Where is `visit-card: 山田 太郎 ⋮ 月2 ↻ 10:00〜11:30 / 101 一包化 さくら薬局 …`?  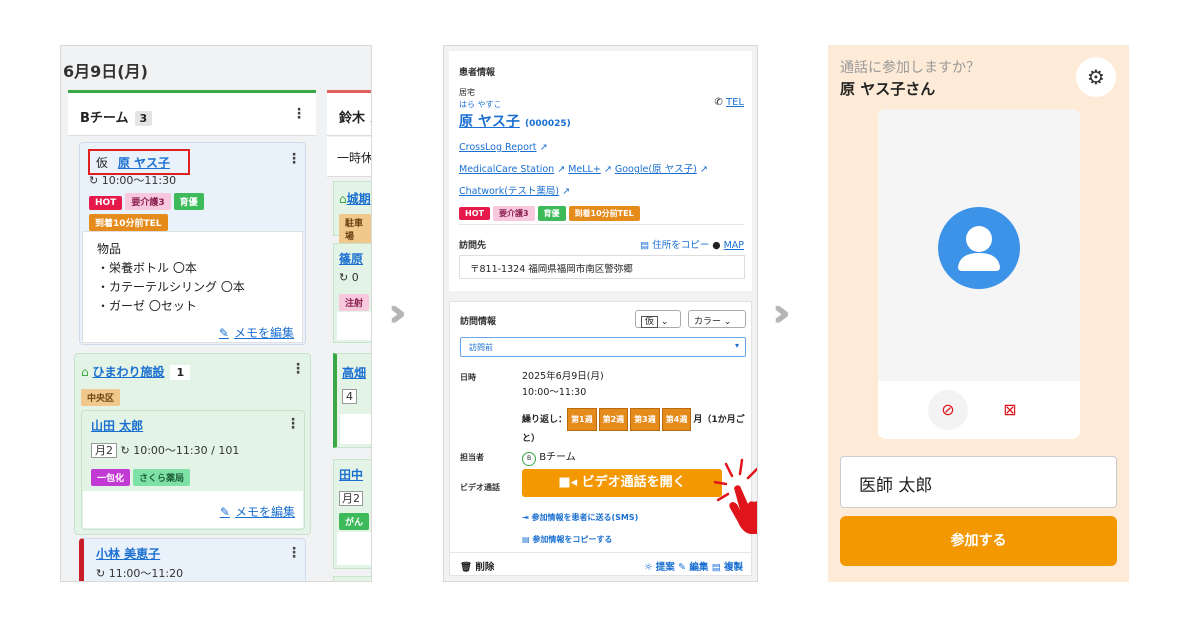 visit-card: 山田 太郎 ⋮ 月2 ↻ 10:00〜11:30 / 101 一包化 さくら薬局 … is located at coordinates (193, 470).